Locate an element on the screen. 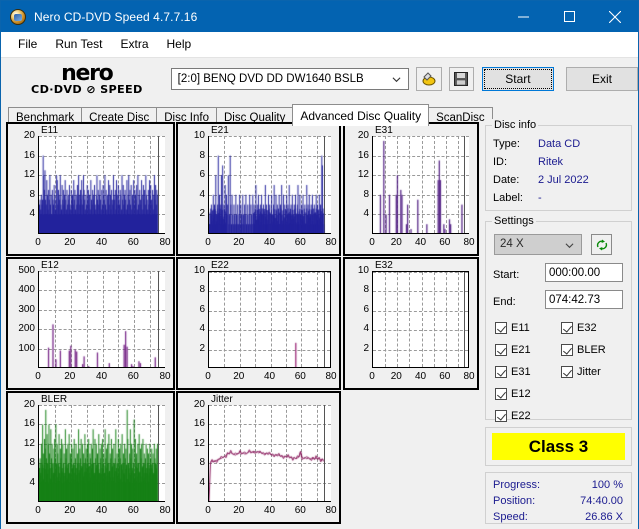 This screenshot has width=639, height=529. ytick-e22-4: 4 is located at coordinates (202, 329).